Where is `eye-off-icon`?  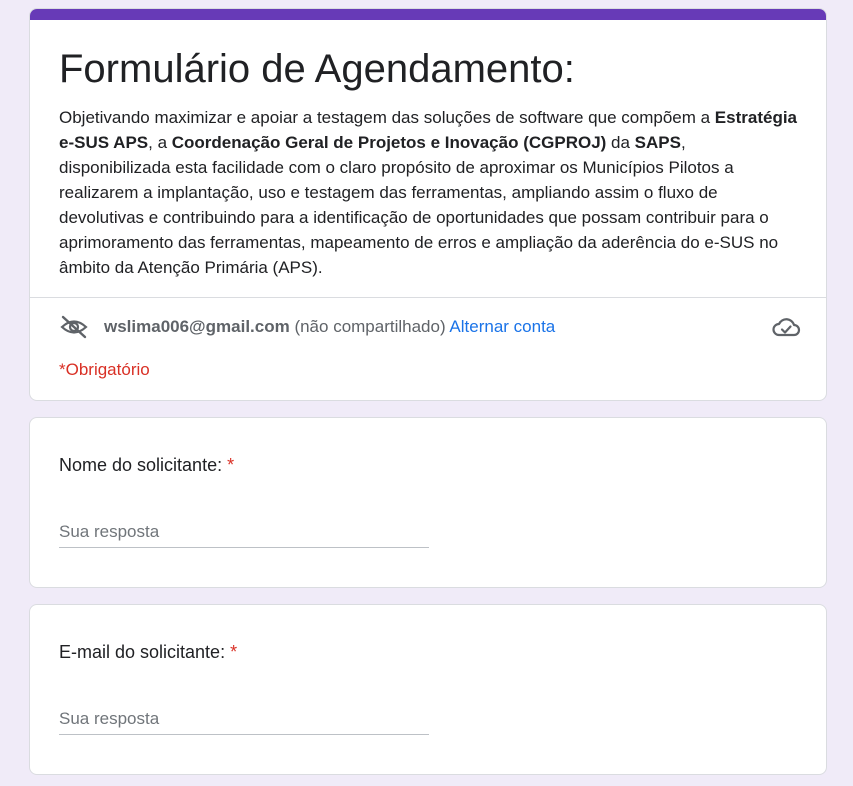 eye-off-icon is located at coordinates (74, 327).